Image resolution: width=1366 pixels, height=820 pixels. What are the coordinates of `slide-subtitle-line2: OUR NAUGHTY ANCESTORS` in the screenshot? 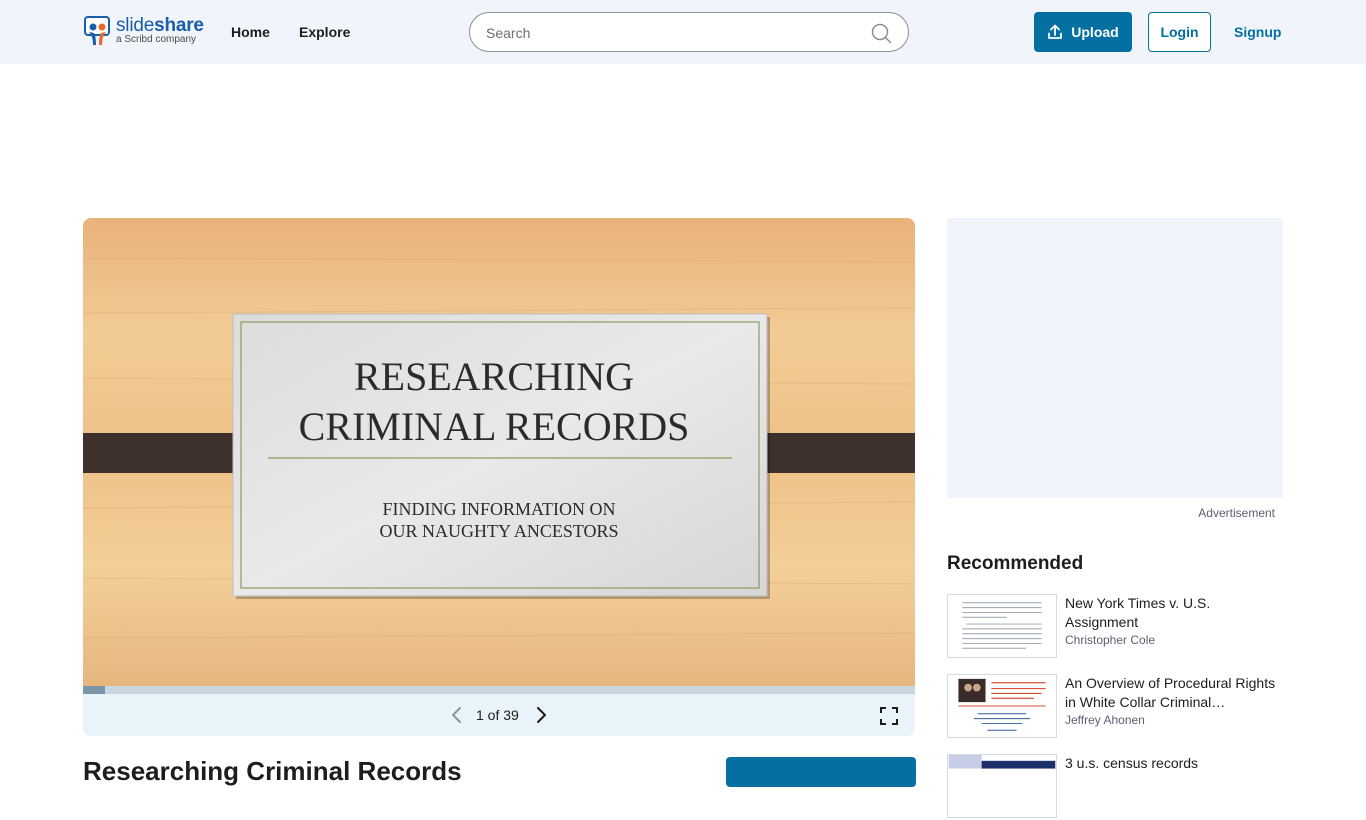 It's located at (498, 531).